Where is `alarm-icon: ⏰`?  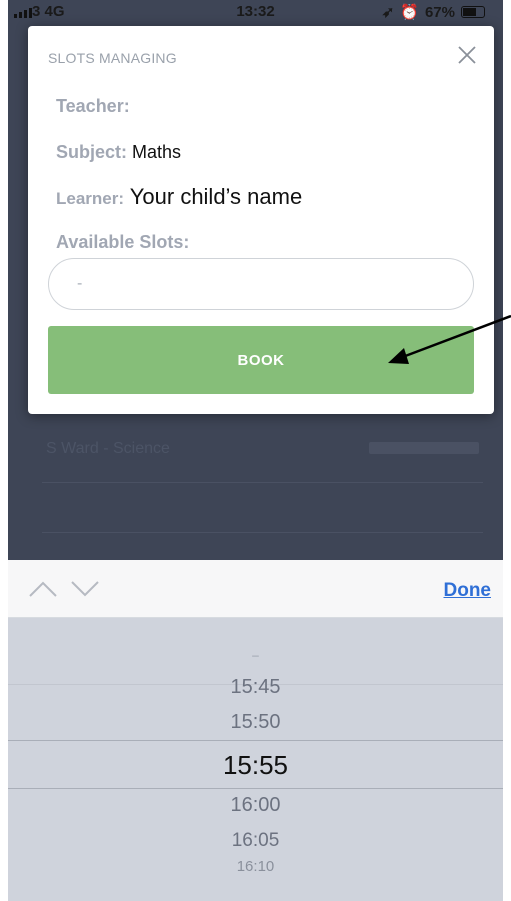 alarm-icon: ⏰ is located at coordinates (409, 12).